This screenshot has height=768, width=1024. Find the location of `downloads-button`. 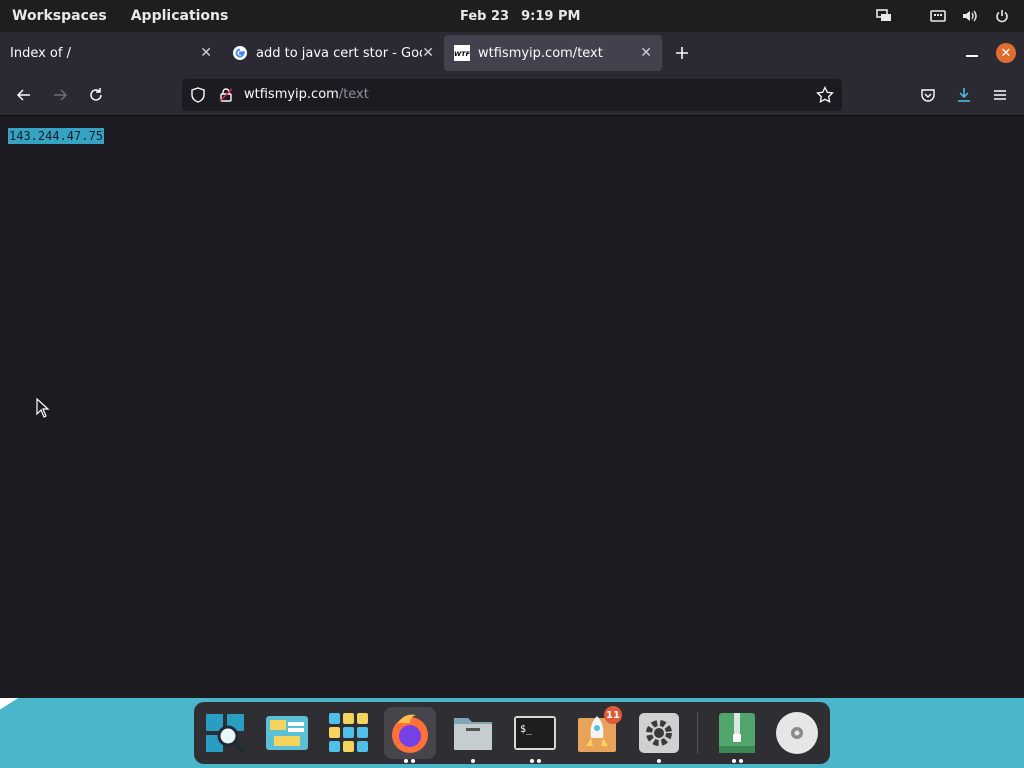

downloads-button is located at coordinates (964, 95).